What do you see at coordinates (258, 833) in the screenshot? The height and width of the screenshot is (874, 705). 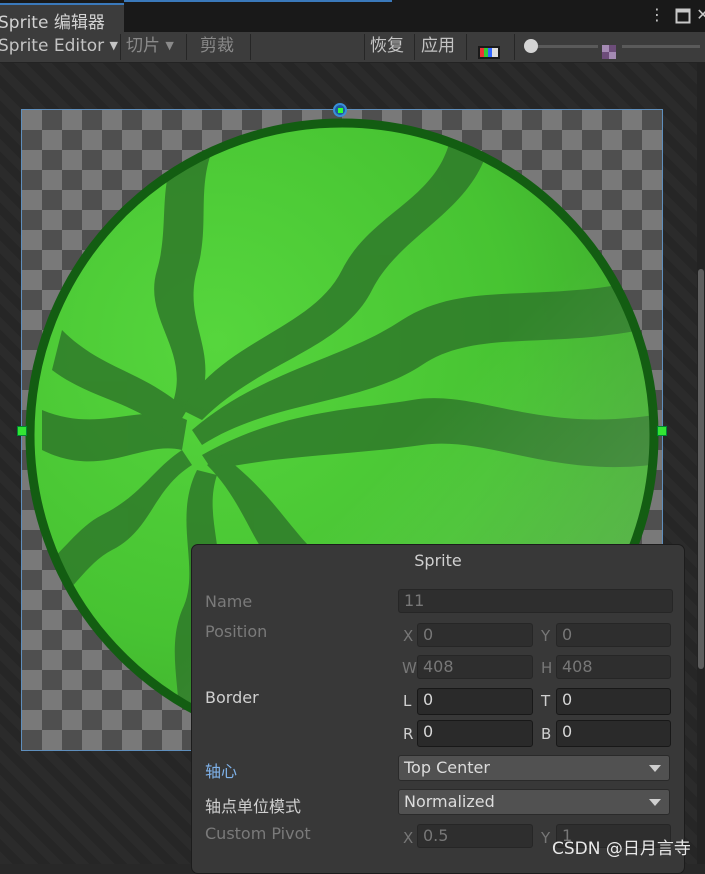 I see `custom-pivot-label: Custom Pivot` at bounding box center [258, 833].